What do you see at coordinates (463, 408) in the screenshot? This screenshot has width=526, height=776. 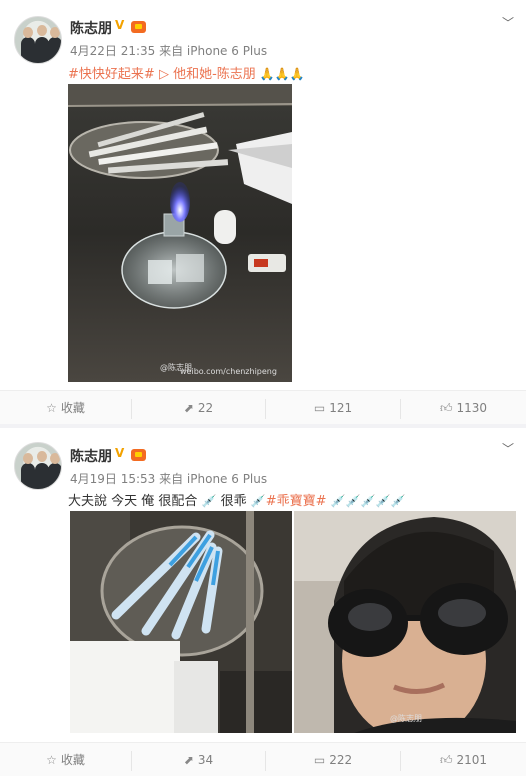 I see `like-button: 👍︎ 1130` at bounding box center [463, 408].